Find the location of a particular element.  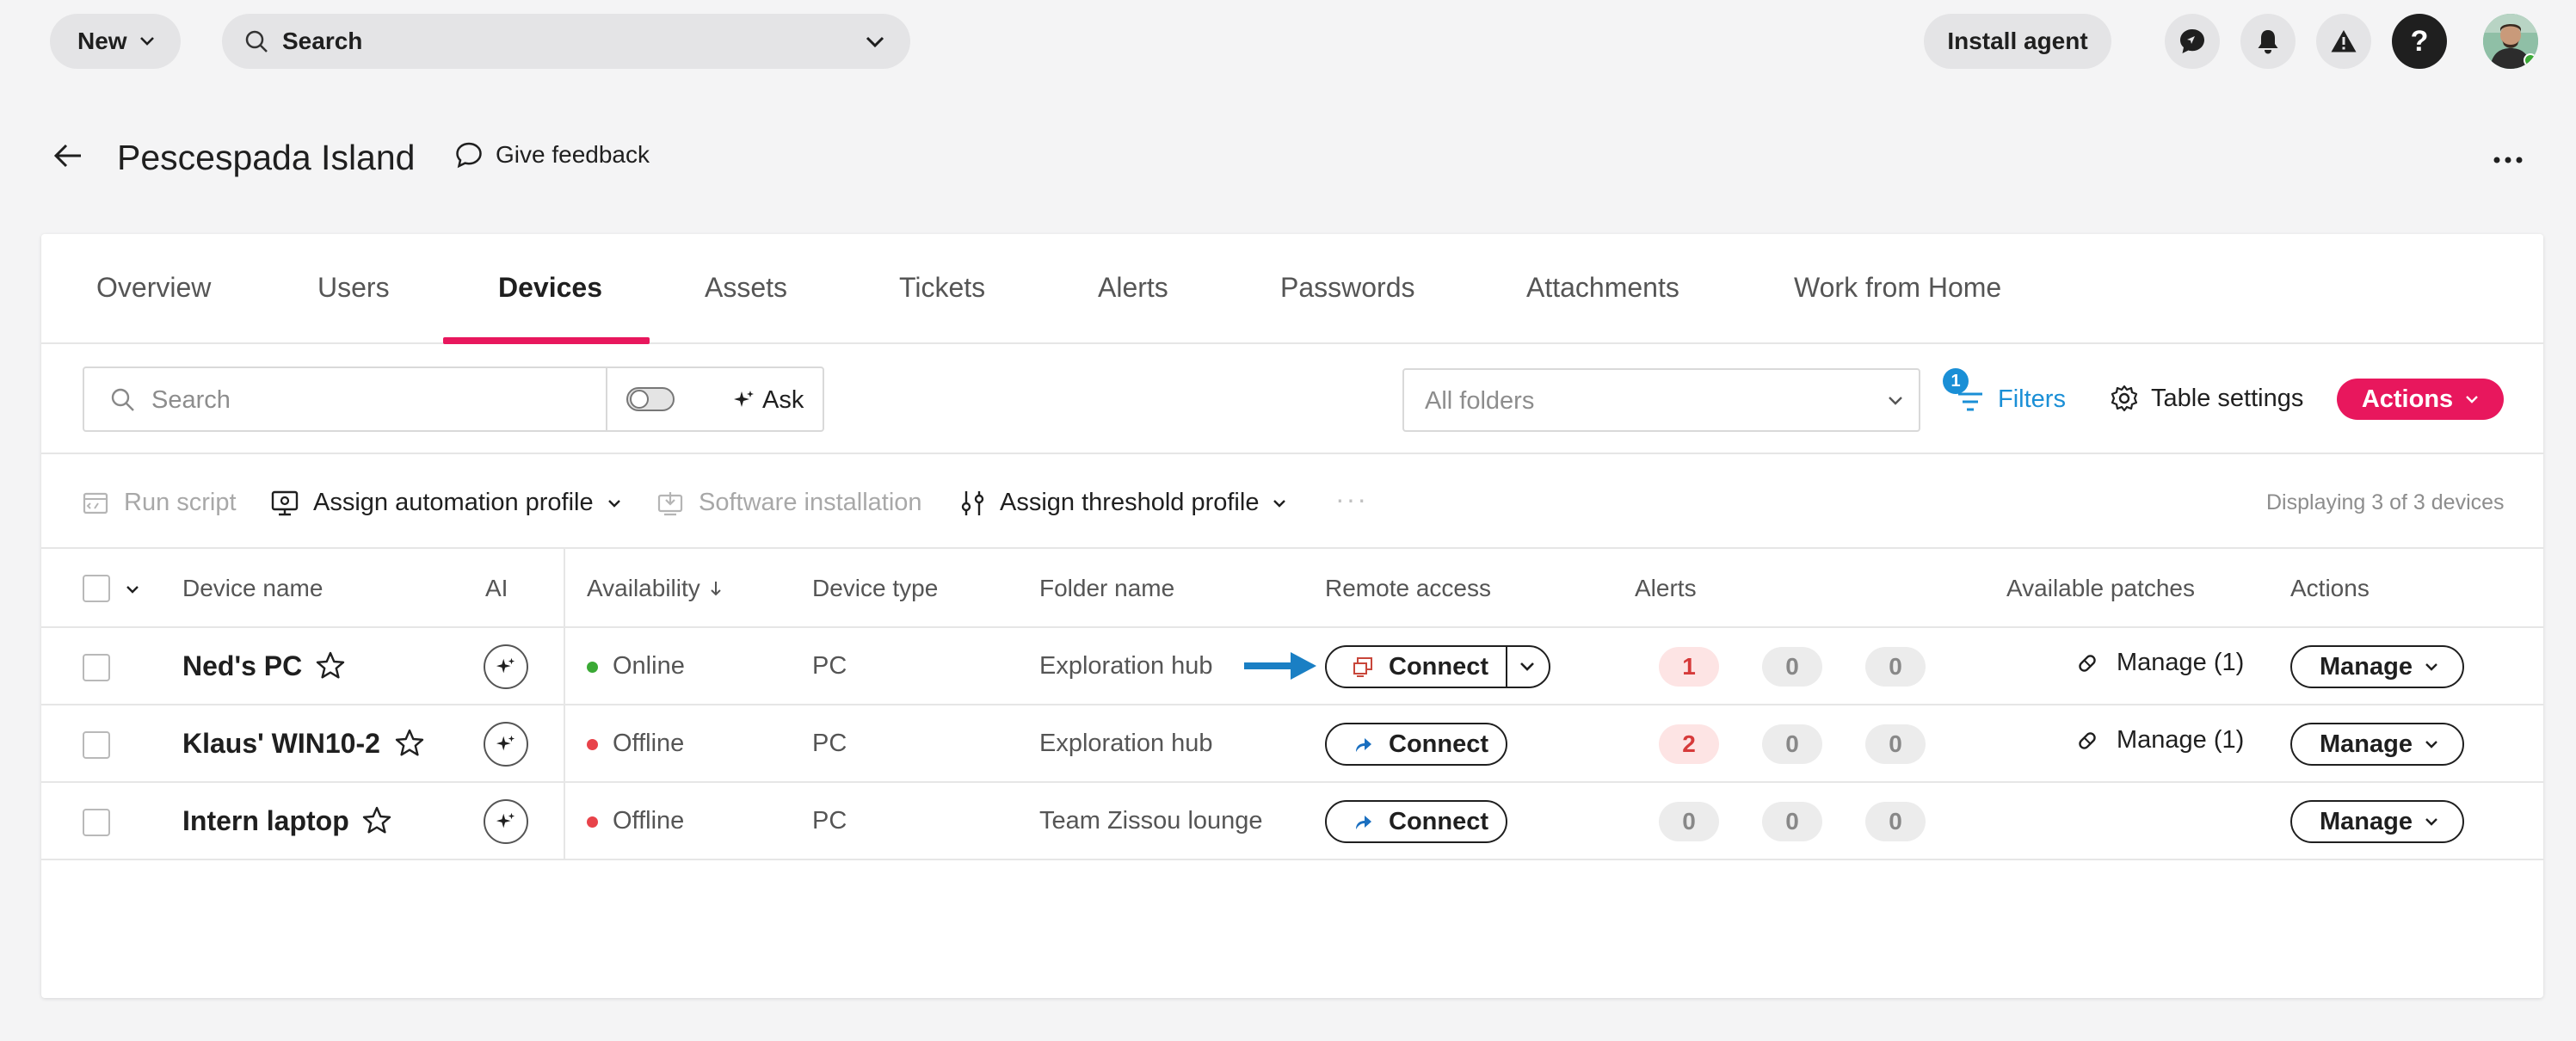

more-options-icon is located at coordinates (2508, 160).